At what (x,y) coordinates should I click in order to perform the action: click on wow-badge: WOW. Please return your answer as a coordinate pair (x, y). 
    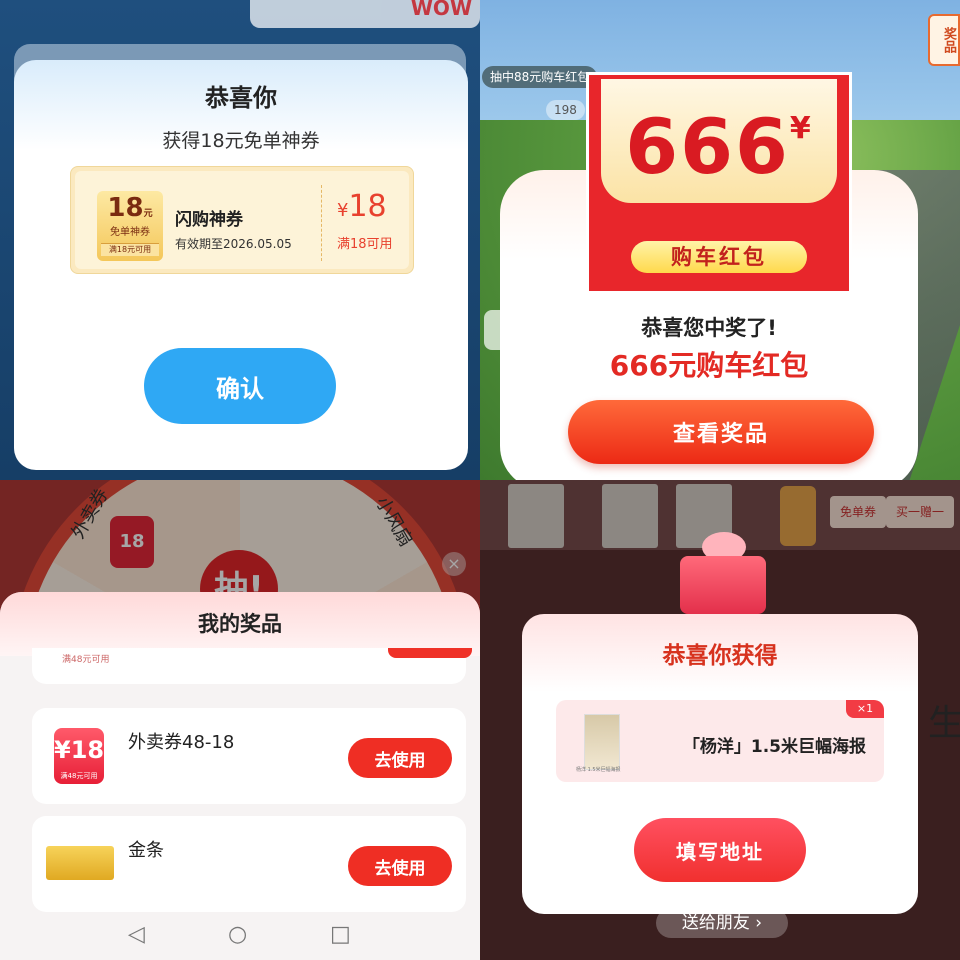
    Looking at the image, I should click on (441, 10).